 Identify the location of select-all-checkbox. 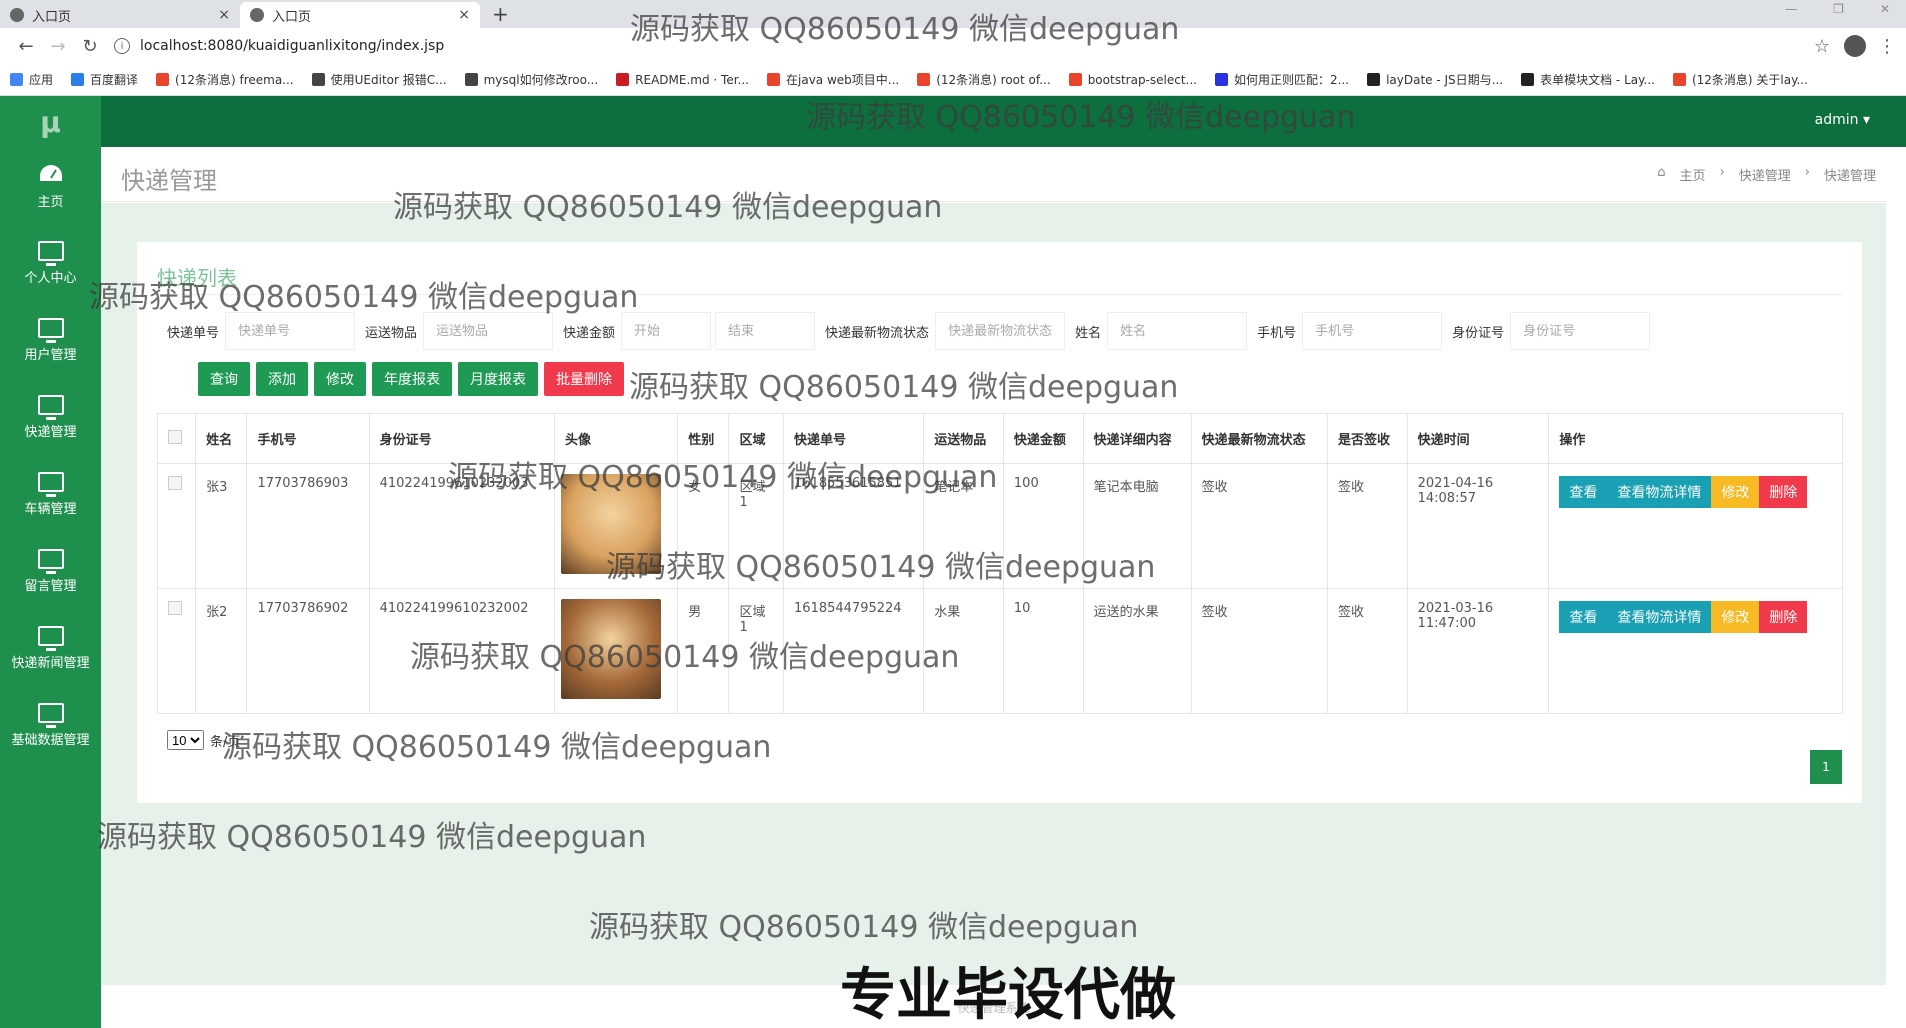
(175, 436).